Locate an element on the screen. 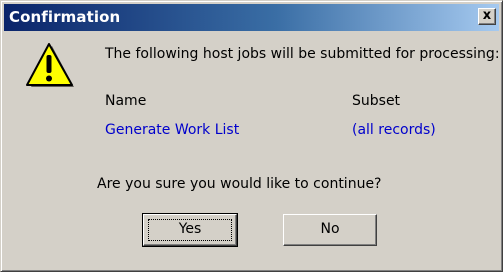 This screenshot has height=272, width=503. yes-button-label: Yes is located at coordinates (190, 229).